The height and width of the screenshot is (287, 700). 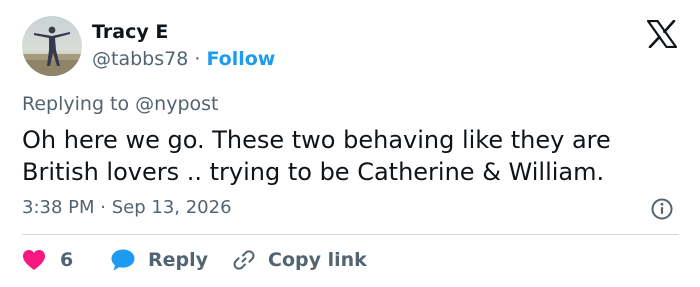 I want to click on heart-icon, so click(x=34, y=260).